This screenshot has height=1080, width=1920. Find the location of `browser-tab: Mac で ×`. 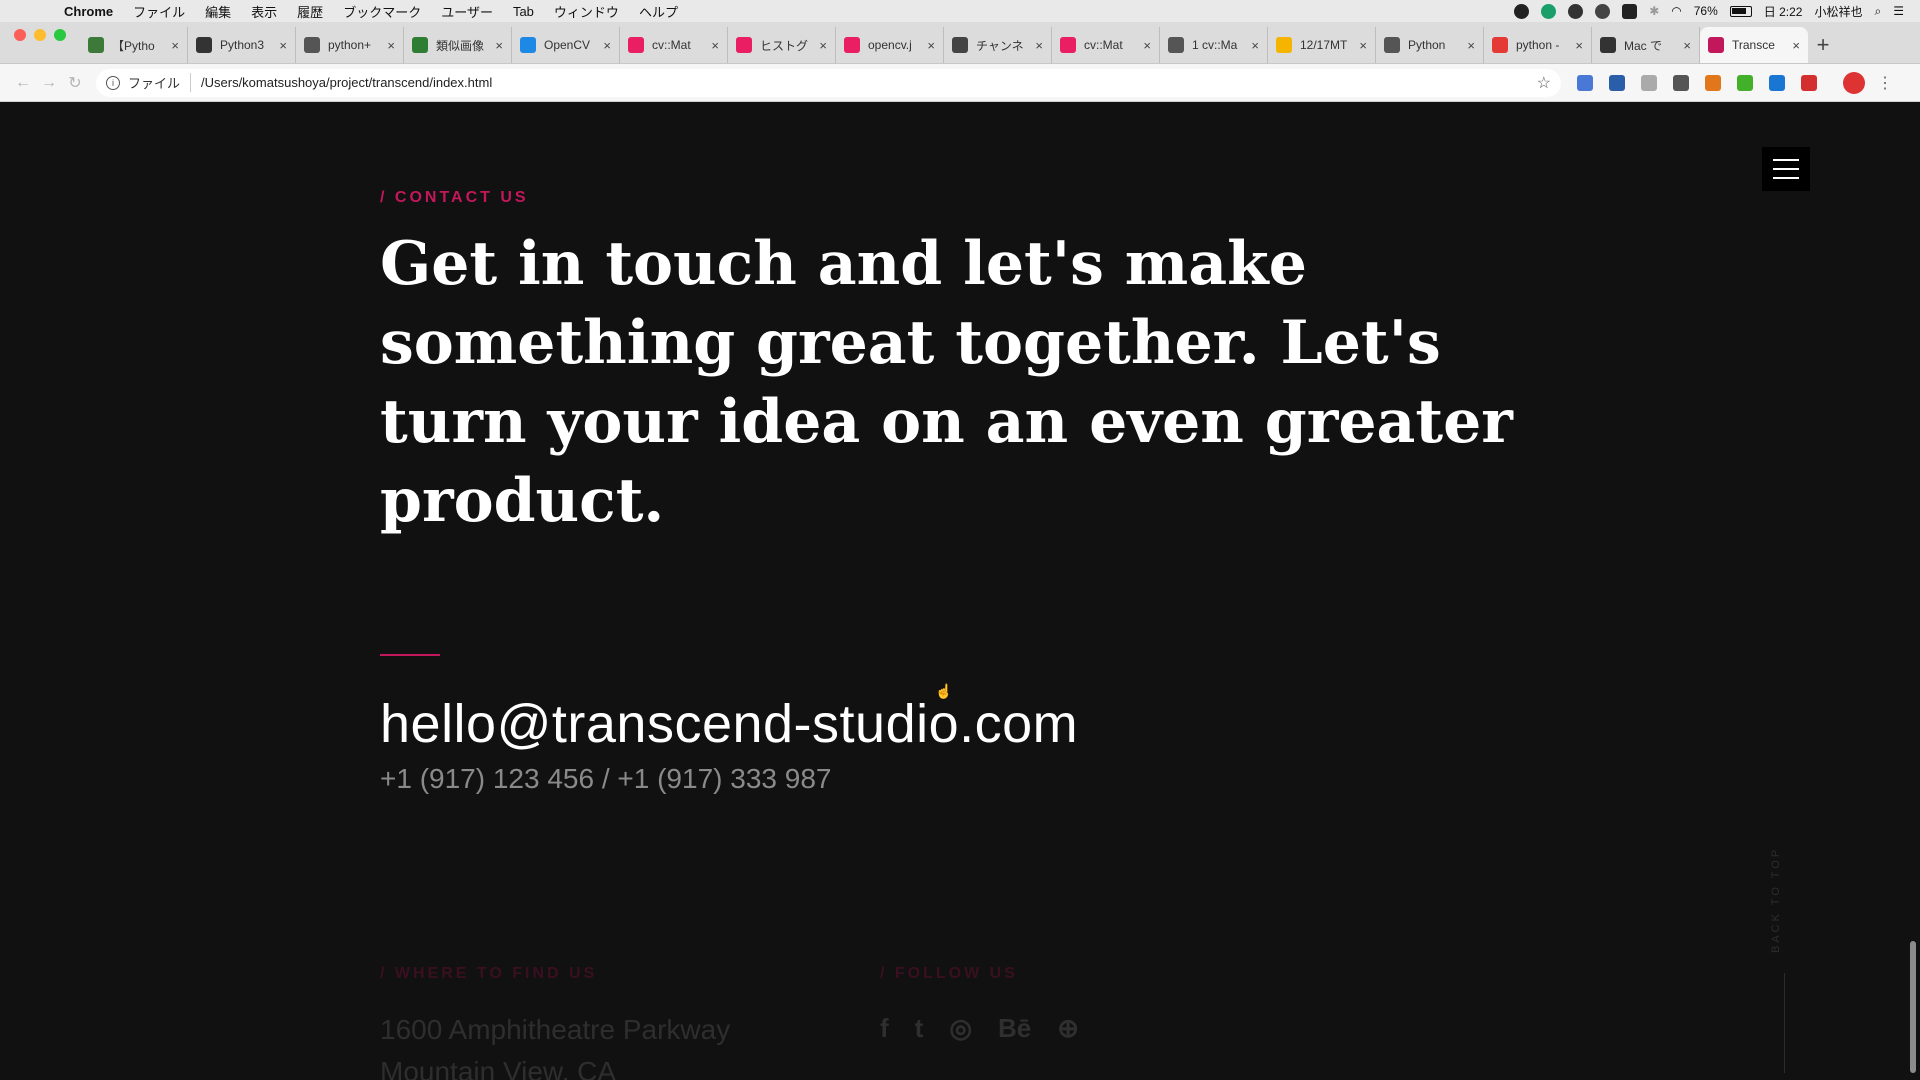

browser-tab: Mac で × is located at coordinates (1646, 45).